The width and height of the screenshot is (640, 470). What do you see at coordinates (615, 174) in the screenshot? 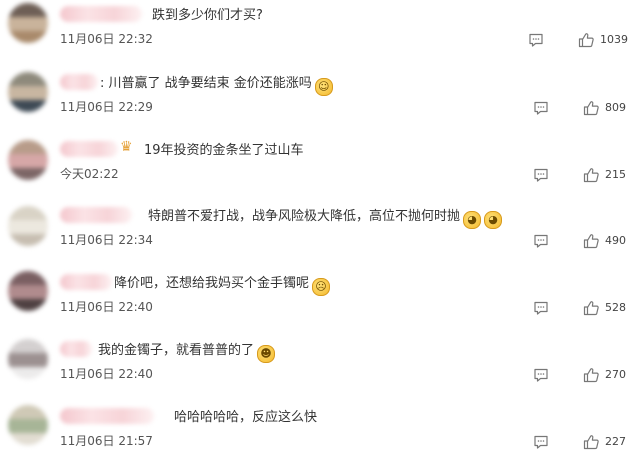
I see `like-count: 215` at bounding box center [615, 174].